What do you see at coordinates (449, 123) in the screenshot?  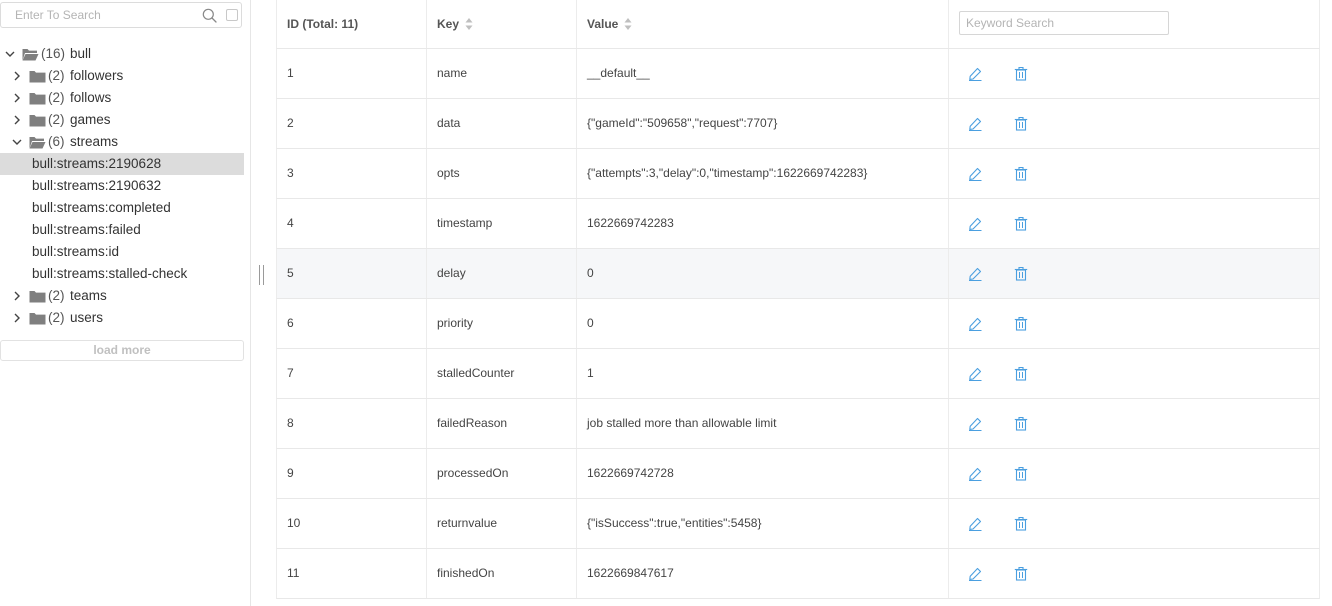 I see `row-key: data` at bounding box center [449, 123].